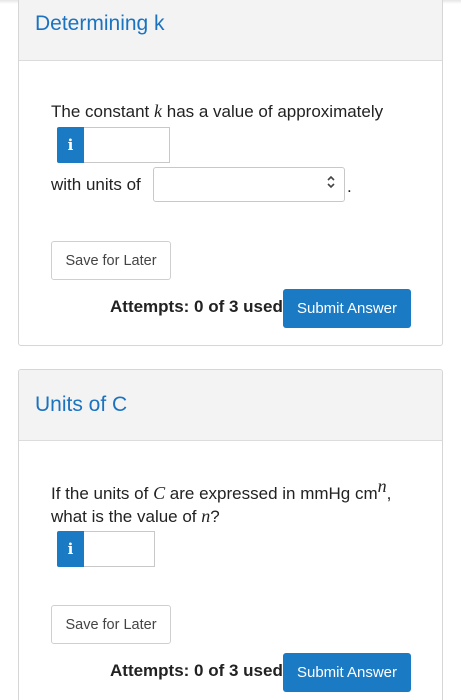 The height and width of the screenshot is (700, 461). What do you see at coordinates (158, 111) in the screenshot?
I see `variable-k: k` at bounding box center [158, 111].